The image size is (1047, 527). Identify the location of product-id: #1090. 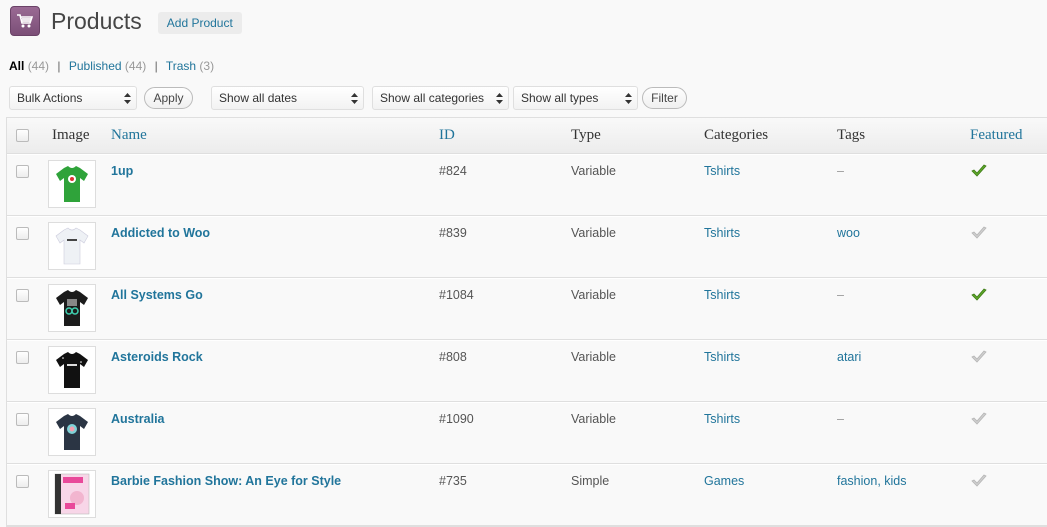
(456, 419).